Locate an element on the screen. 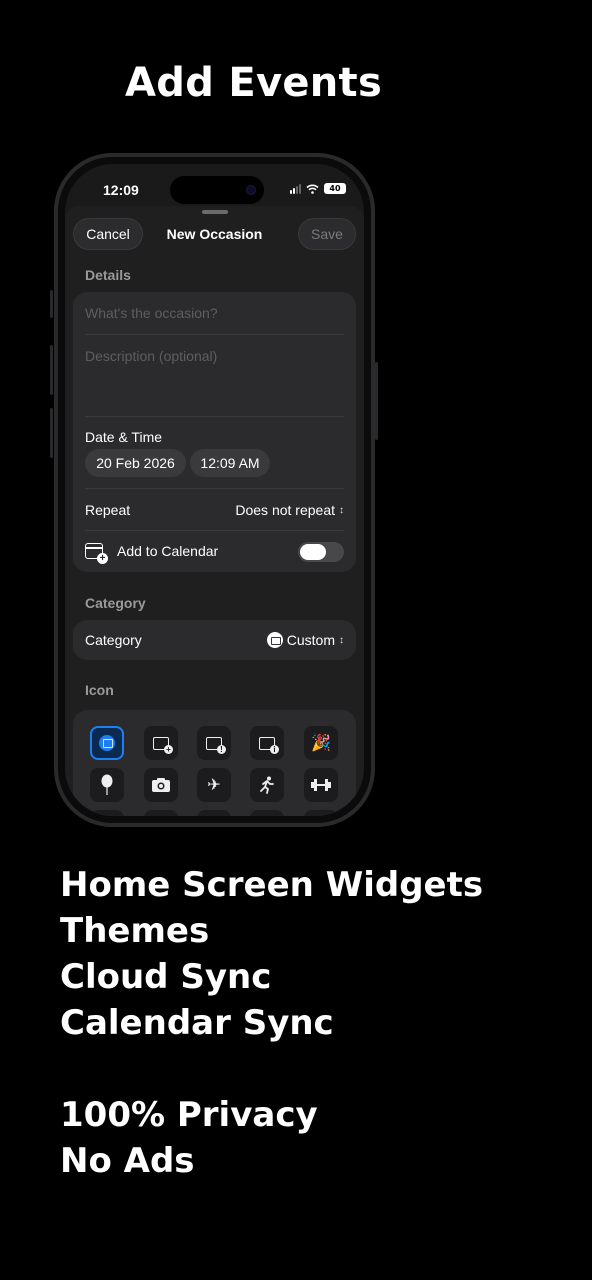 The height and width of the screenshot is (1280, 592). wifi-icon is located at coordinates (312, 189).